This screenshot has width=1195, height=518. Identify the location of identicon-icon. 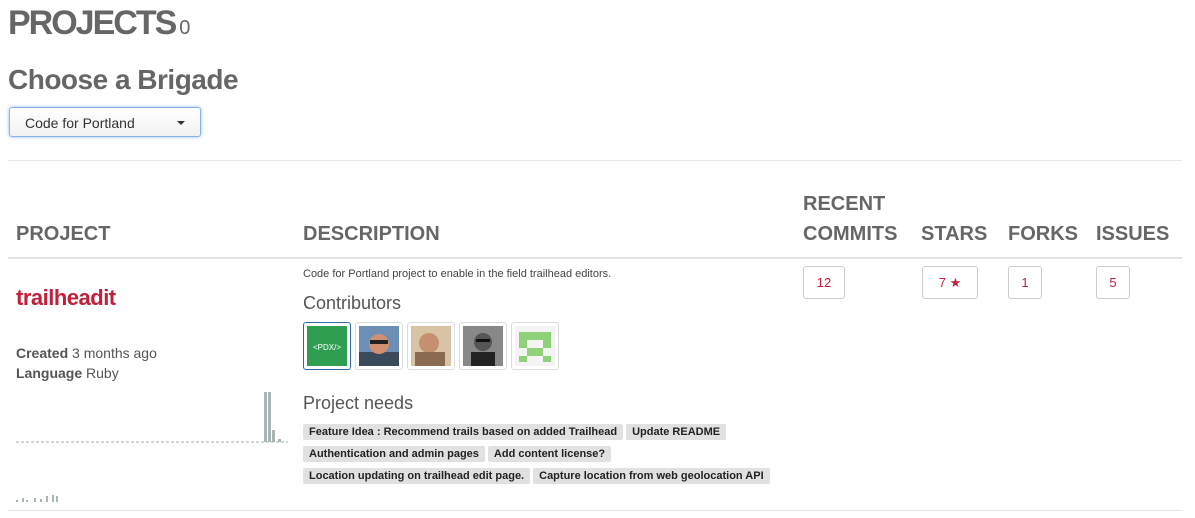
(535, 346).